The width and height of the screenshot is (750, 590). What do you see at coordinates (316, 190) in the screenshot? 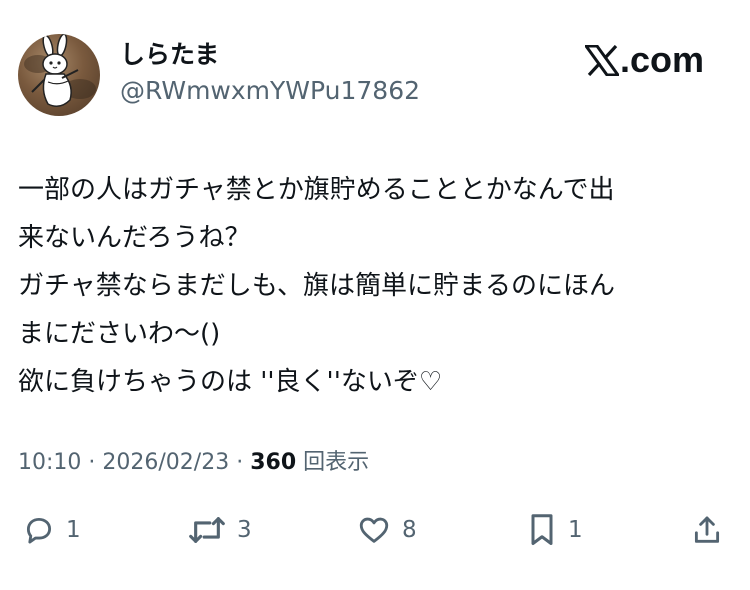
I see `tweet-line: 一部の人はガチャ禁とか旗貯めることとかなんで出` at bounding box center [316, 190].